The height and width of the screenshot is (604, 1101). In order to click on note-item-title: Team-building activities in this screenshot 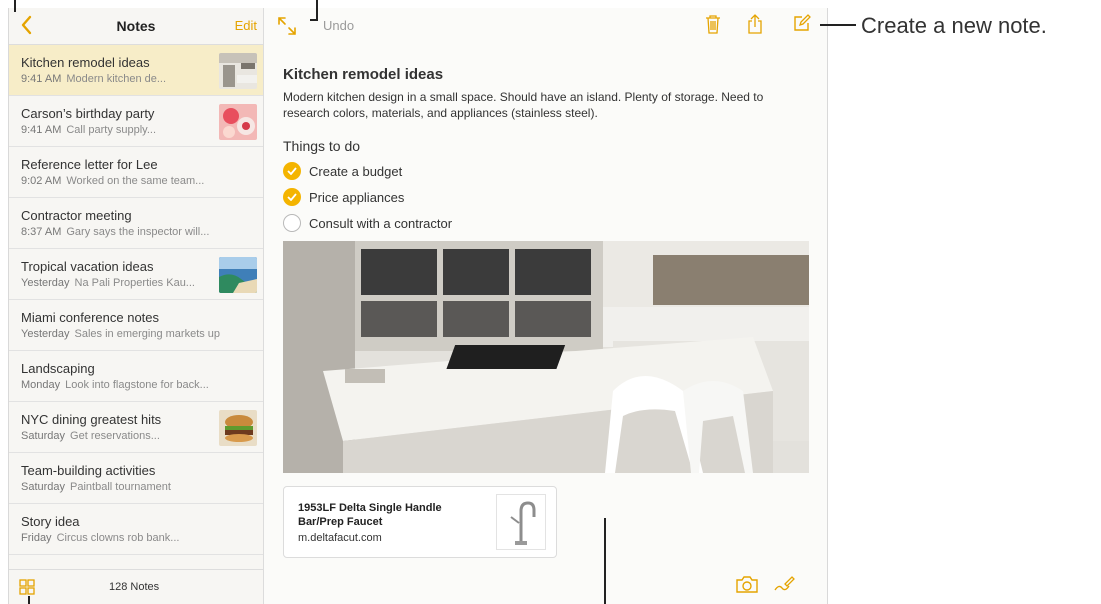, I will do `click(88, 470)`.